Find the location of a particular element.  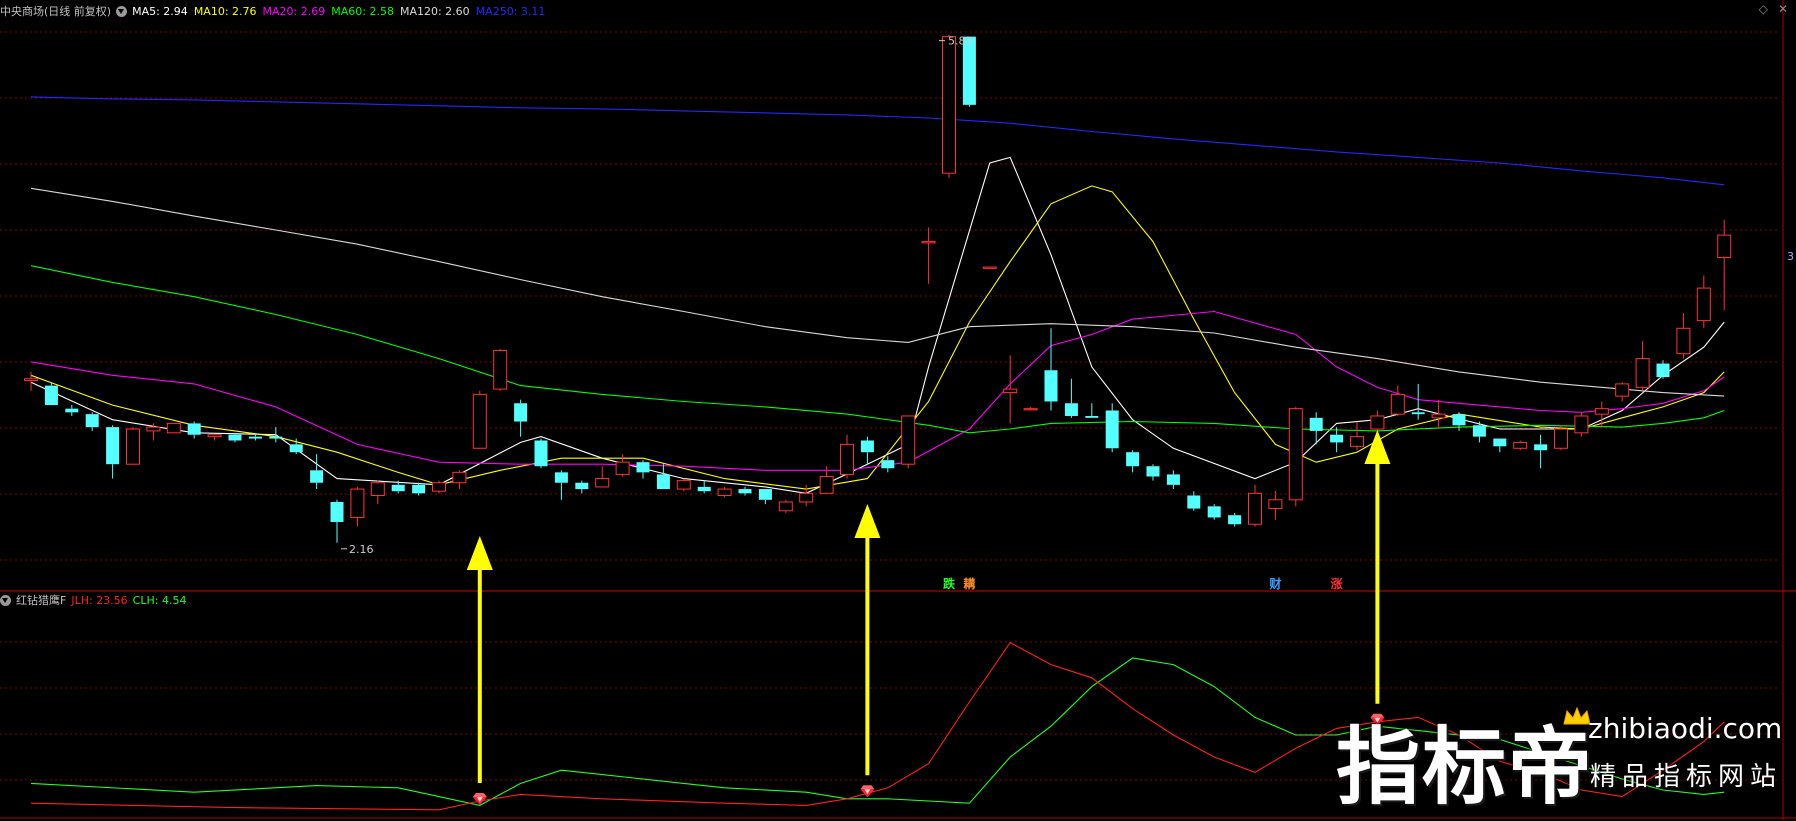

diamond-icon: ◇ is located at coordinates (1763, 9).